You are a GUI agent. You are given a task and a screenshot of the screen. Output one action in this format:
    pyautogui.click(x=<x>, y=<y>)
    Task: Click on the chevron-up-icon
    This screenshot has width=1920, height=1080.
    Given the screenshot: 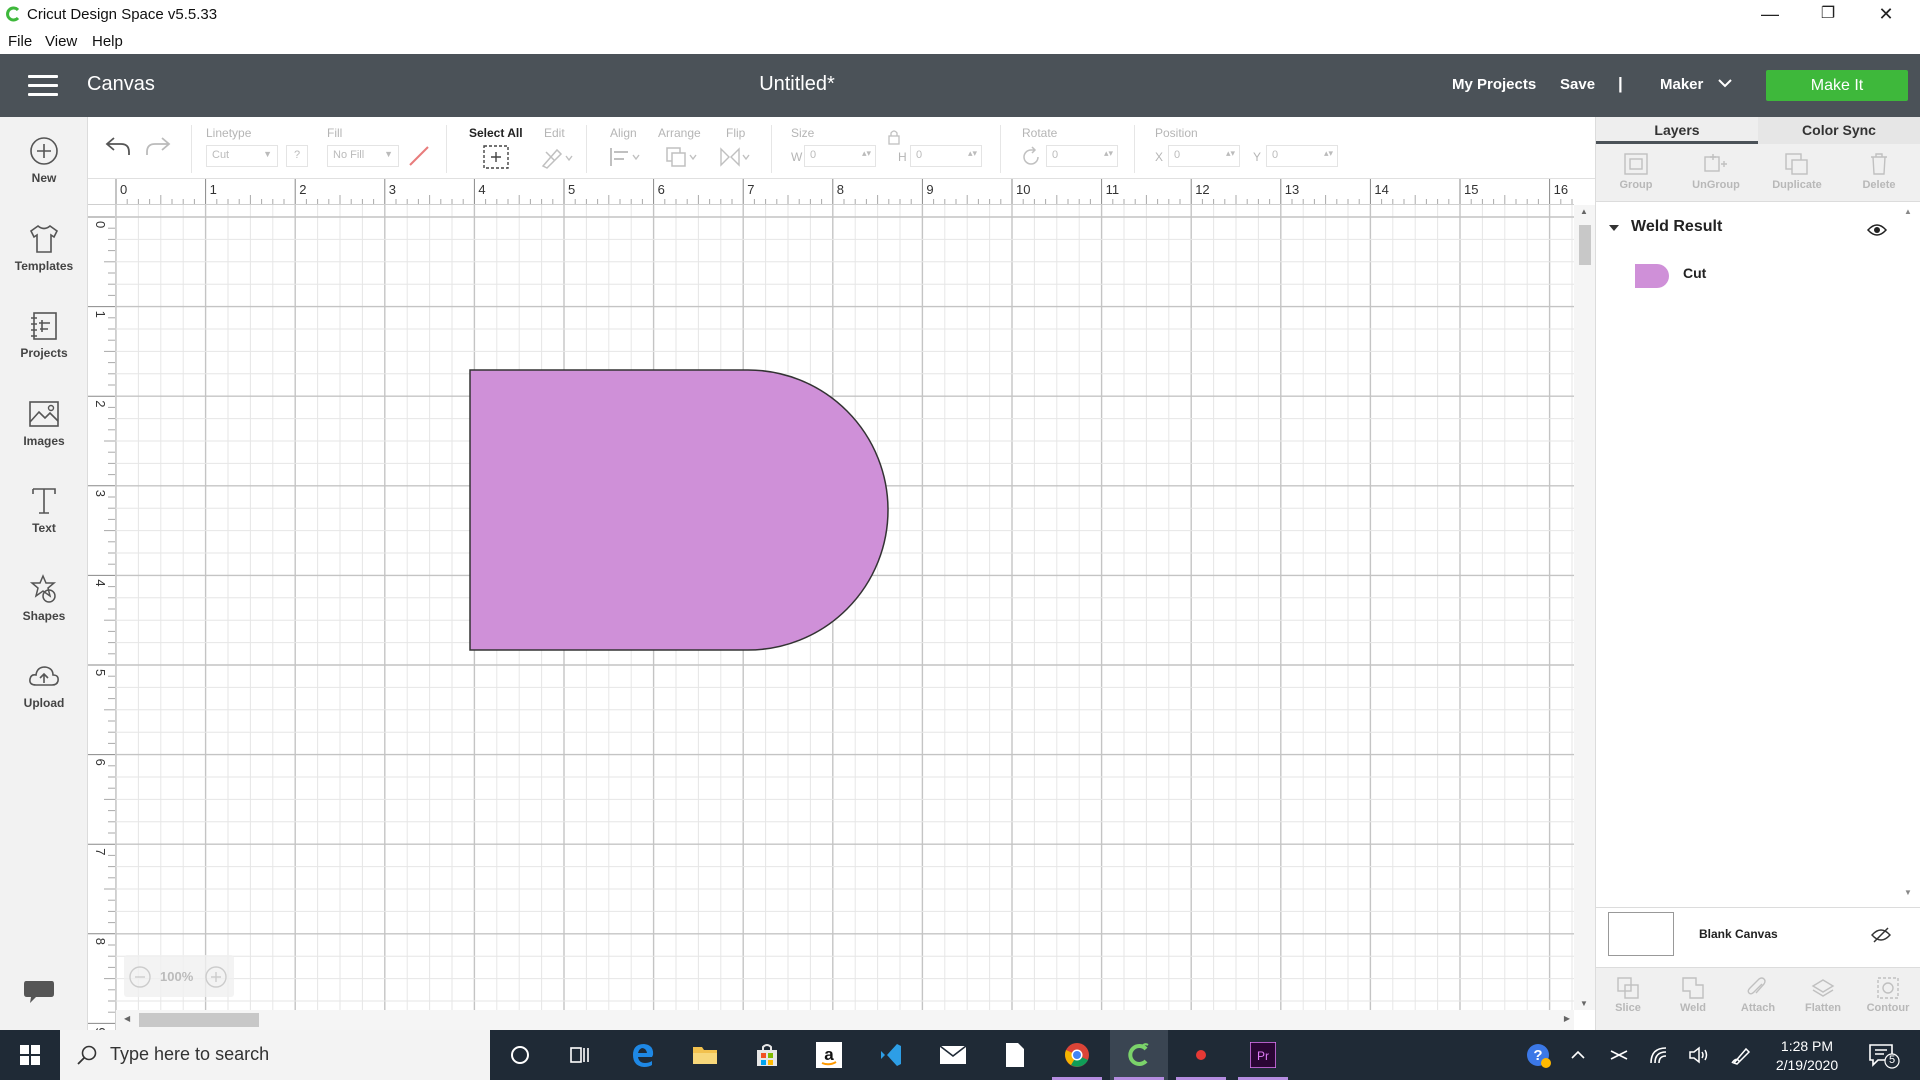 What is the action you would take?
    pyautogui.click(x=1578, y=1055)
    